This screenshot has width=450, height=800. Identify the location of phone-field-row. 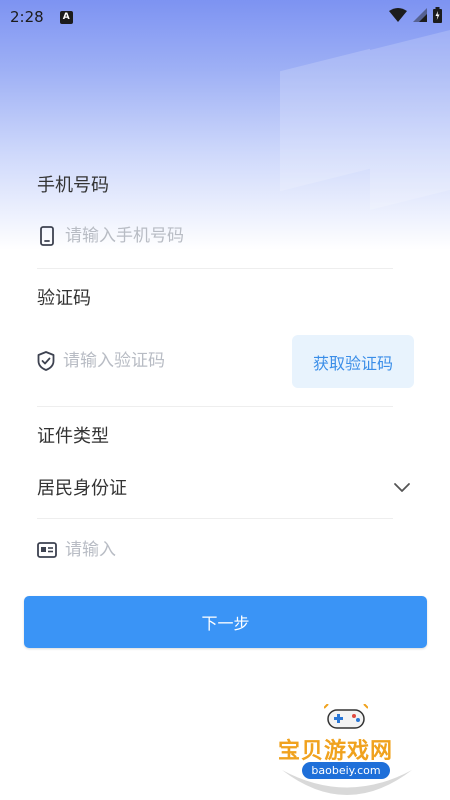
(225, 236).